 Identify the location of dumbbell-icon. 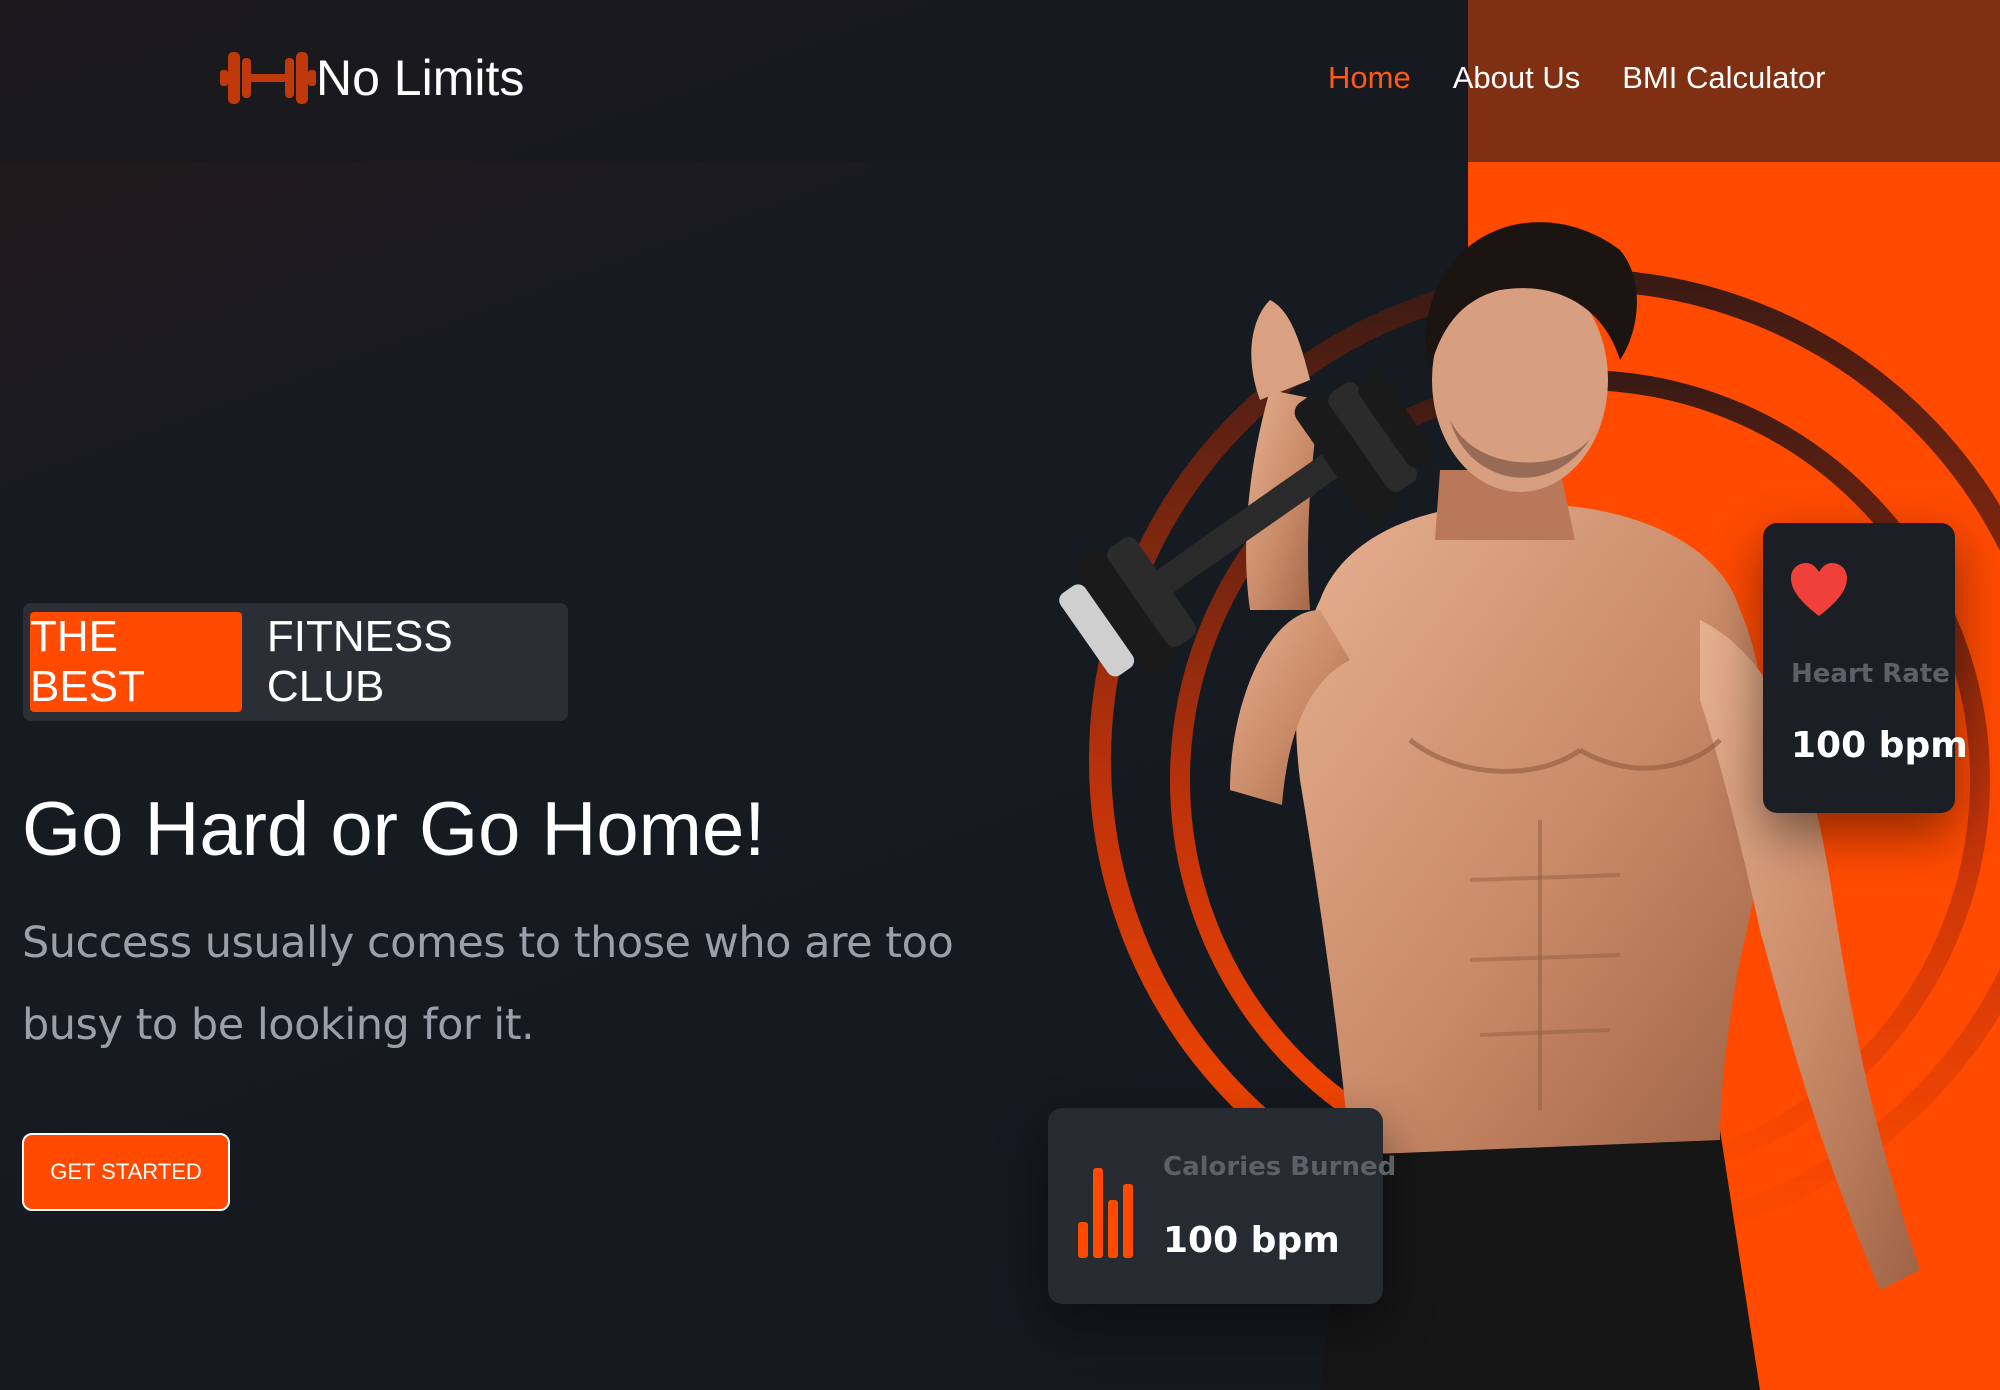
(268, 78).